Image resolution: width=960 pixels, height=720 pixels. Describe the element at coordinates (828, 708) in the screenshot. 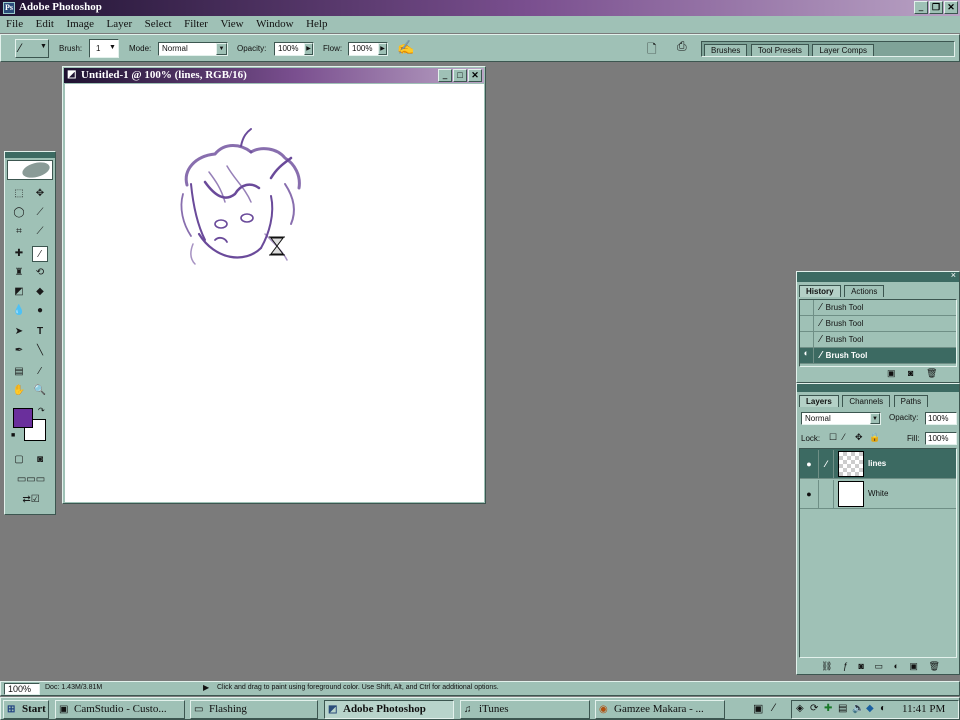

I see `tray-security-icon: ✚` at that location.